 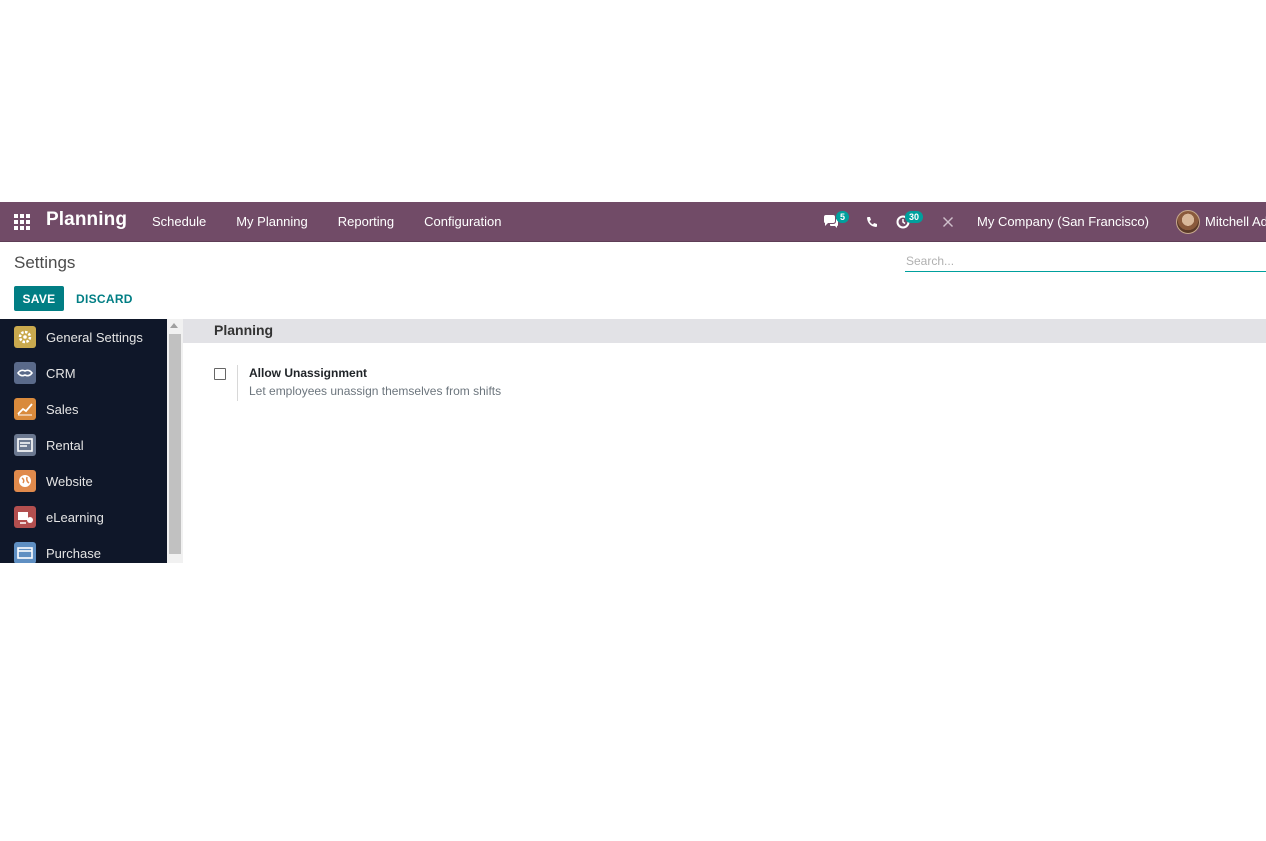 What do you see at coordinates (73, 553) in the screenshot?
I see `sidebar-item-label: Purchase` at bounding box center [73, 553].